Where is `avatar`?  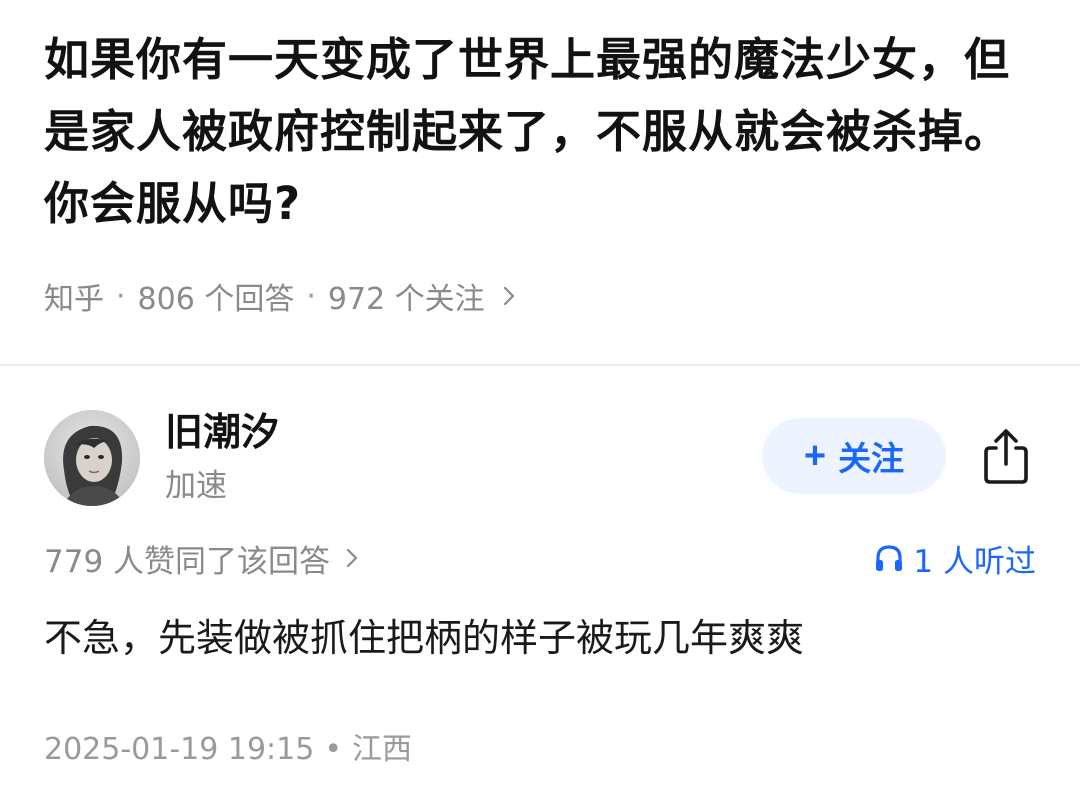
avatar is located at coordinates (92, 458).